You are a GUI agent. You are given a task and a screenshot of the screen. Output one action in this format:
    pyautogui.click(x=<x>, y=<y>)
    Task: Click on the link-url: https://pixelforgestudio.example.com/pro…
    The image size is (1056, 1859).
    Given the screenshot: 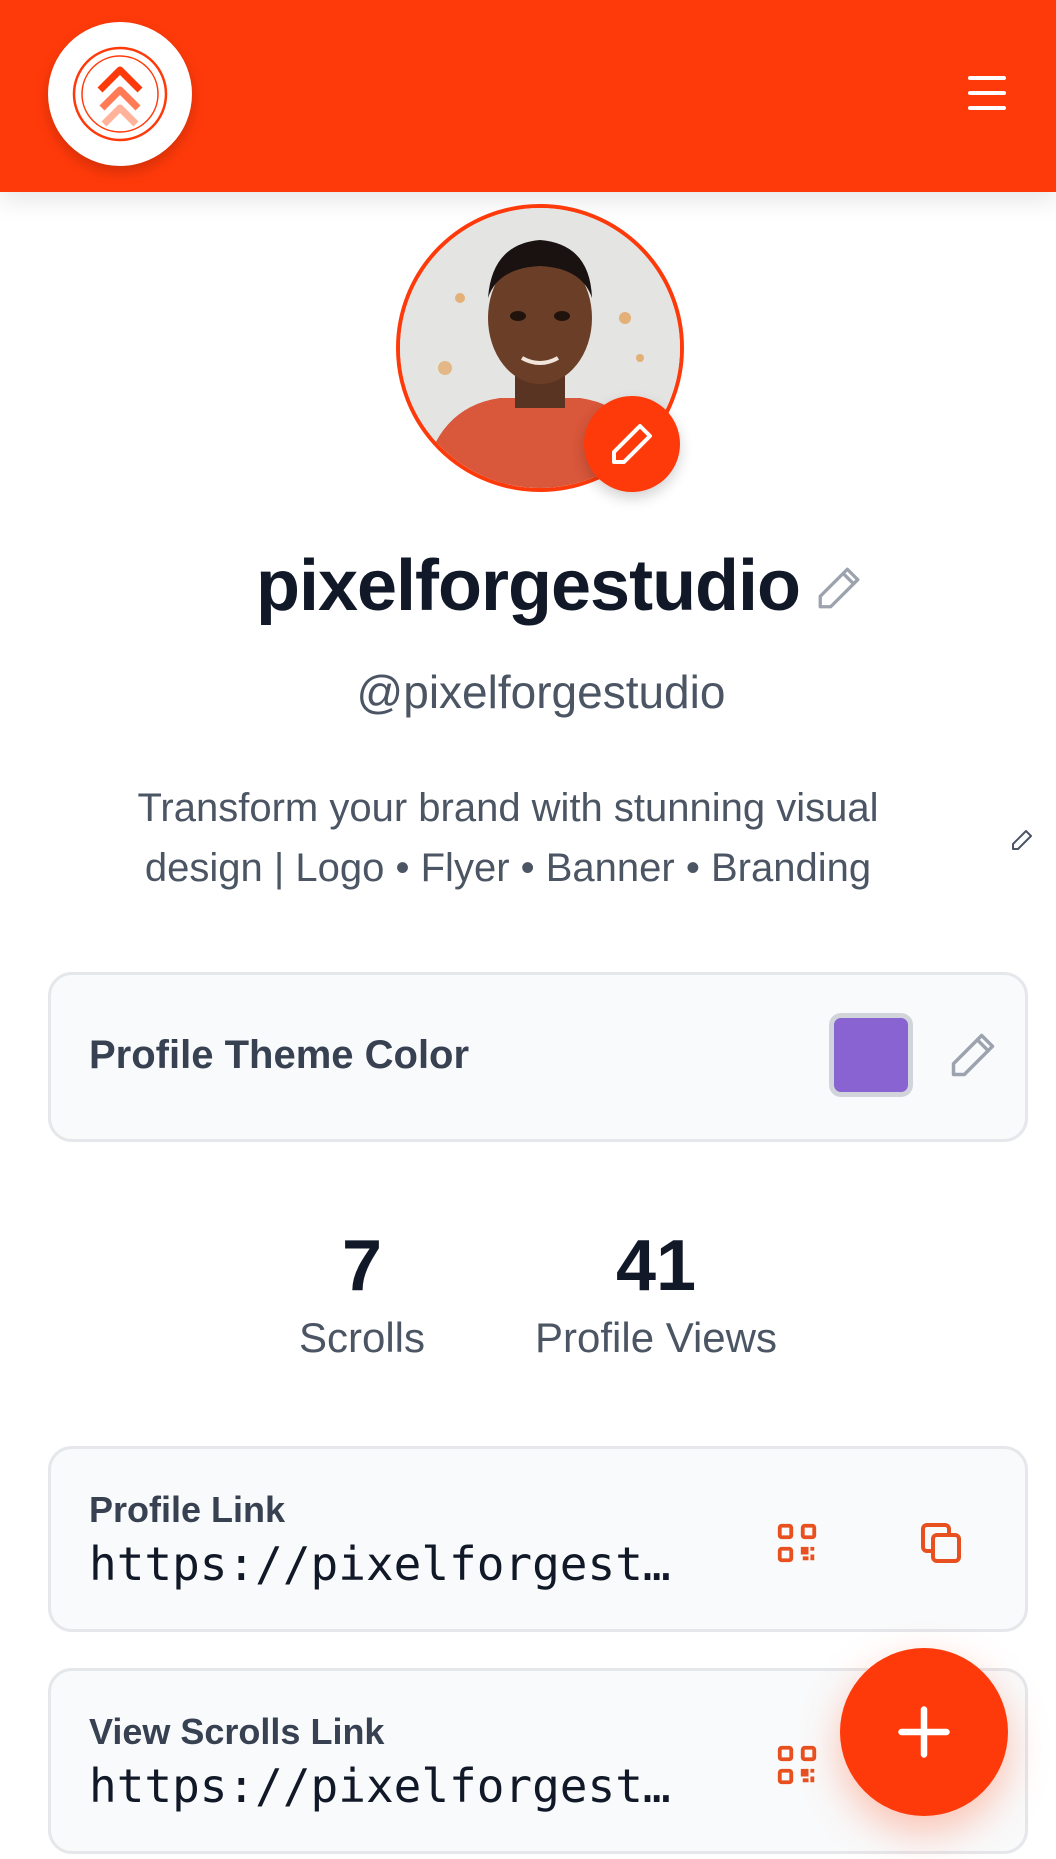 What is the action you would take?
    pyautogui.click(x=389, y=1564)
    